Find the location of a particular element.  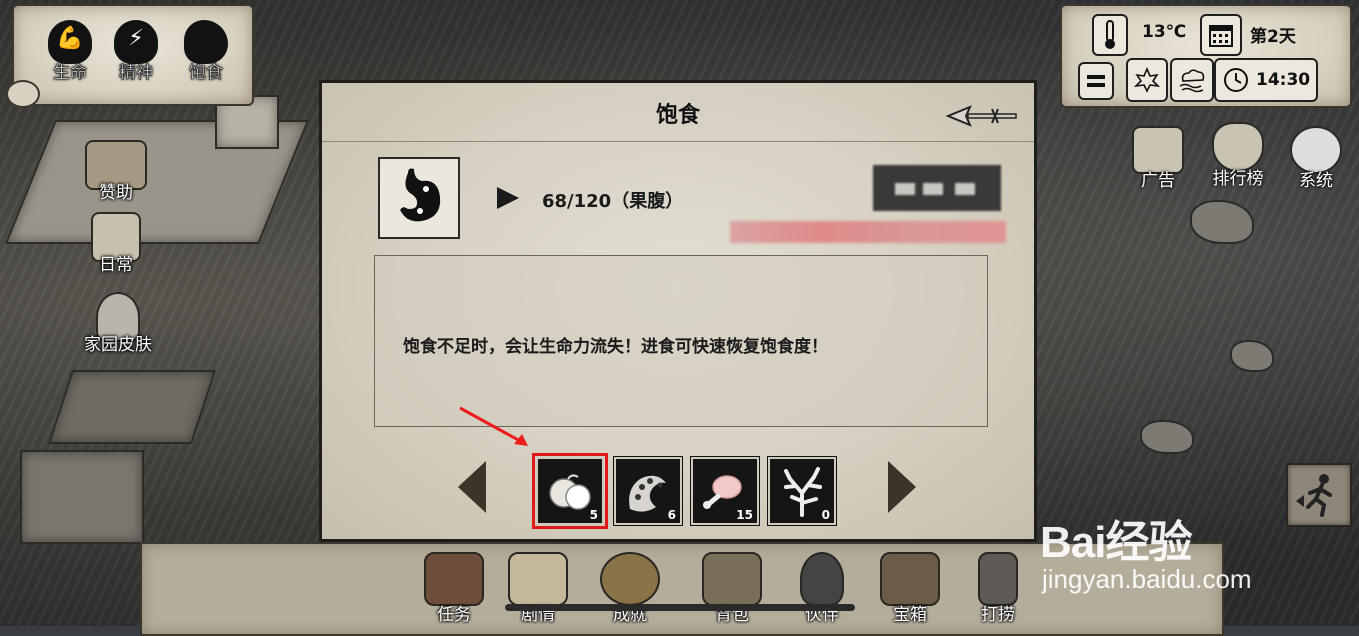

menu-item-salvage: 打捞 is located at coordinates (998, 588).